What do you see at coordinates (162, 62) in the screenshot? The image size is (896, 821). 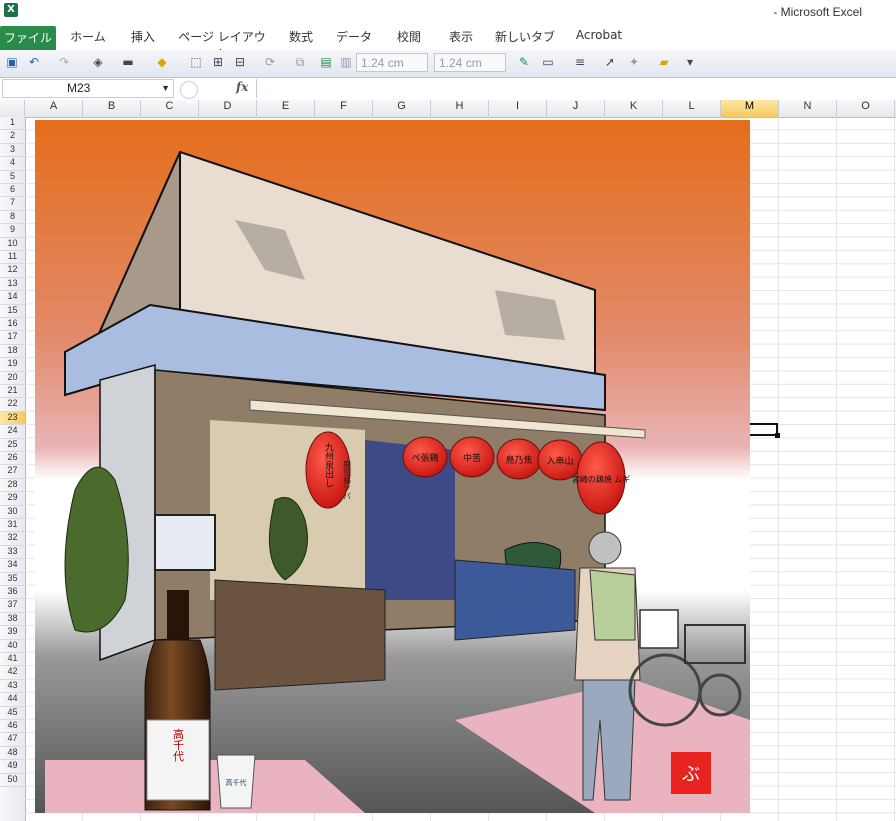 I see `fill-color-icon: ◆` at bounding box center [162, 62].